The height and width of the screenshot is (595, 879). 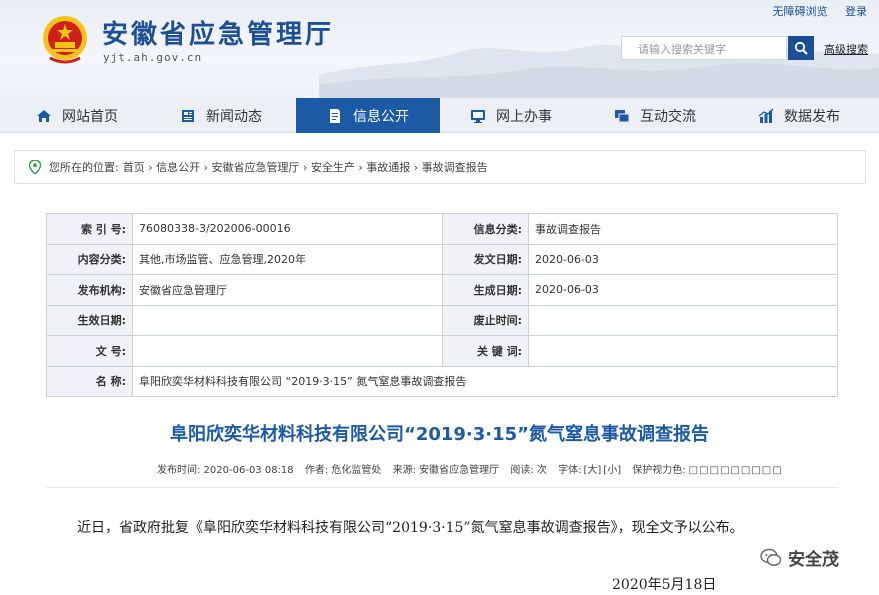 What do you see at coordinates (683, 259) in the screenshot?
I see `issue-date-value: 2020-06-03` at bounding box center [683, 259].